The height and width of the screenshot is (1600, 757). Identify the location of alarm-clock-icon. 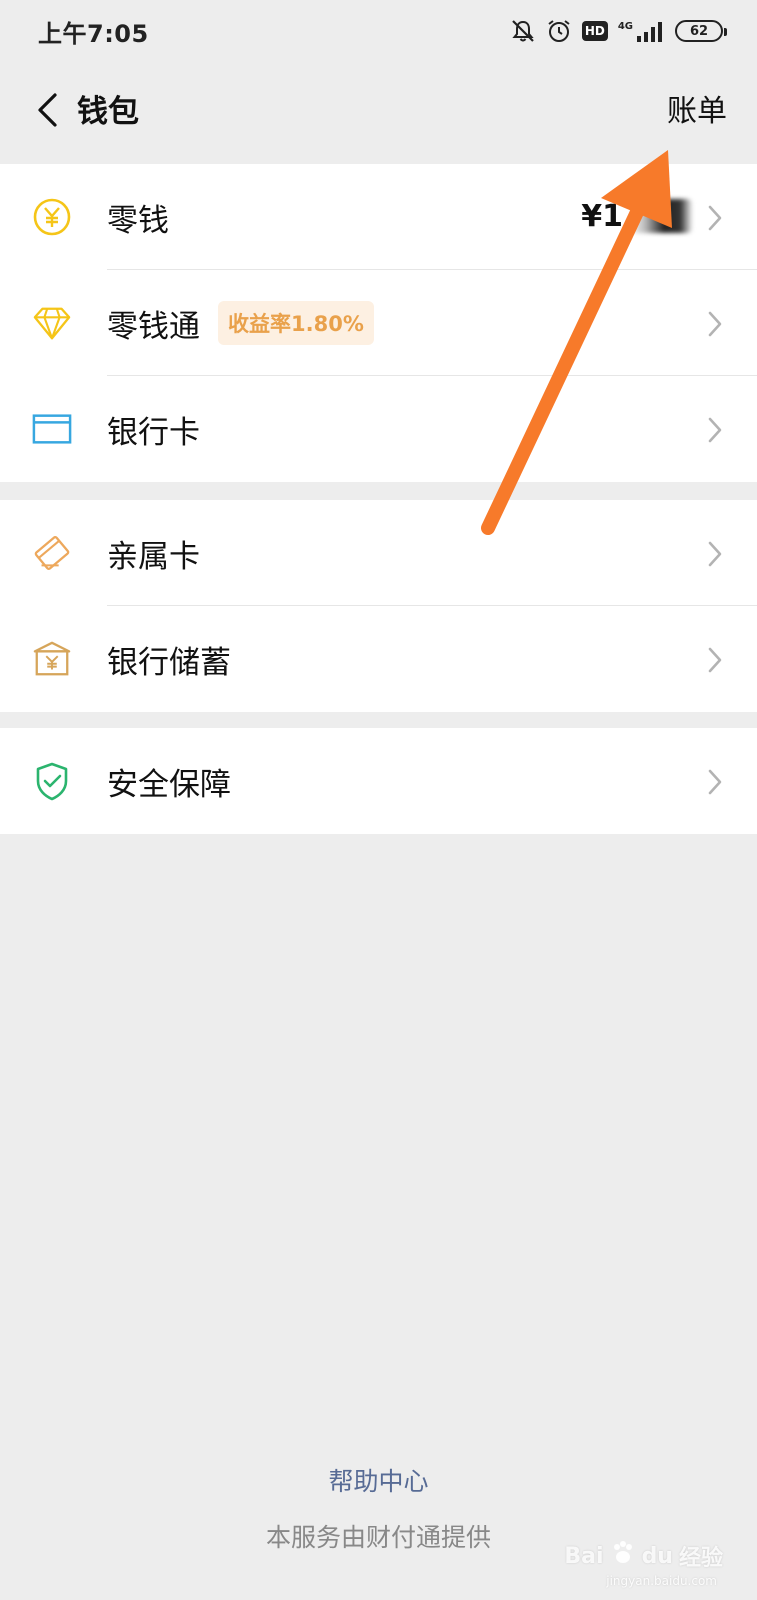
(559, 31).